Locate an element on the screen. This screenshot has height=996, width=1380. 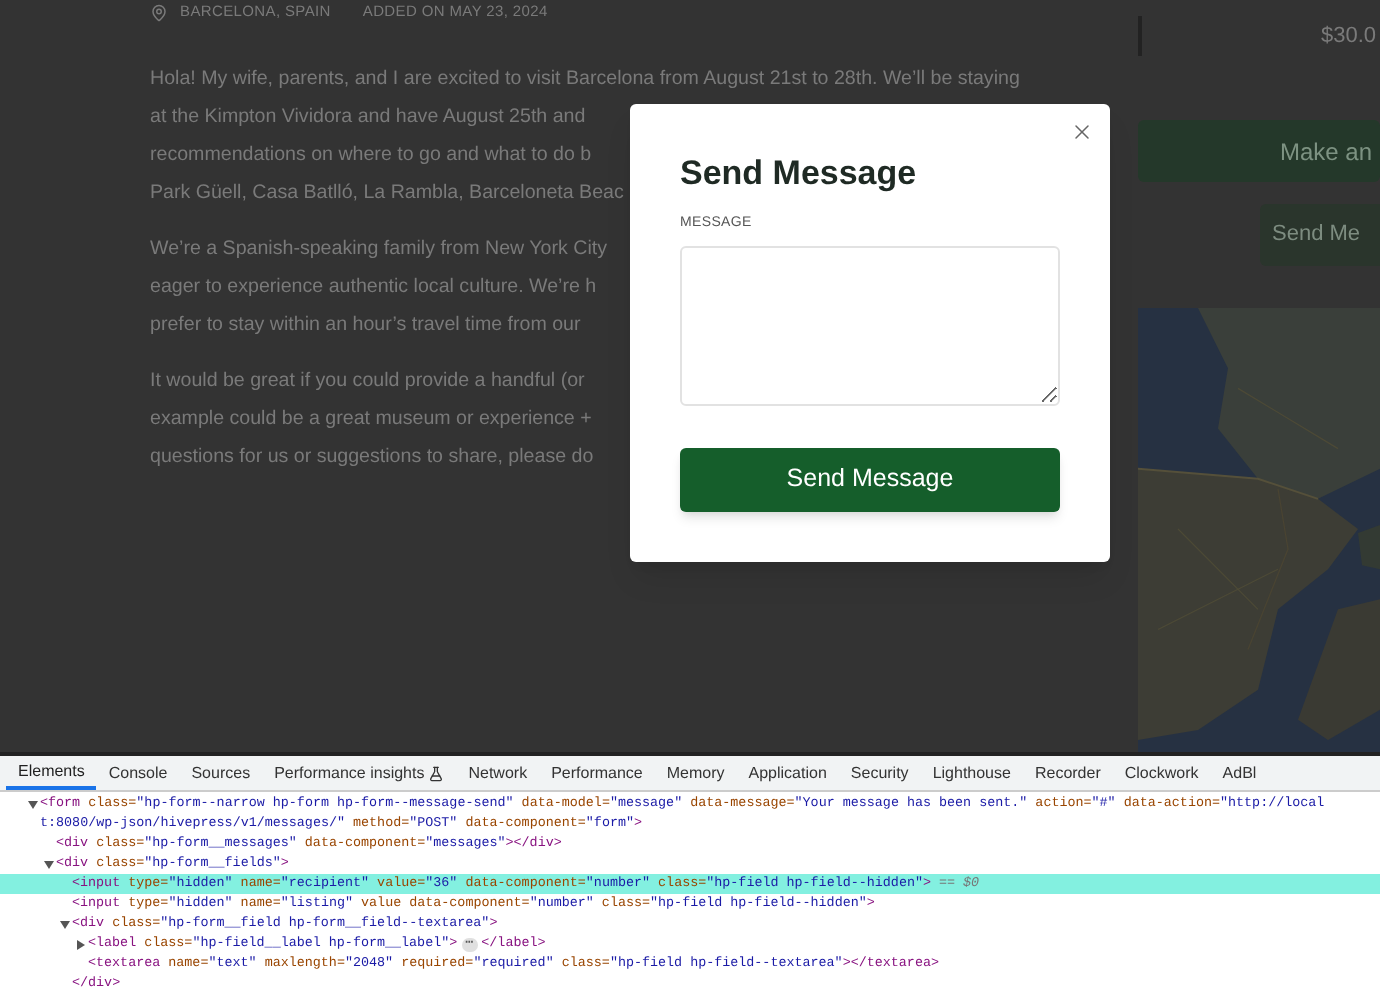
make-offer-button: Make an is located at coordinates (1259, 151).